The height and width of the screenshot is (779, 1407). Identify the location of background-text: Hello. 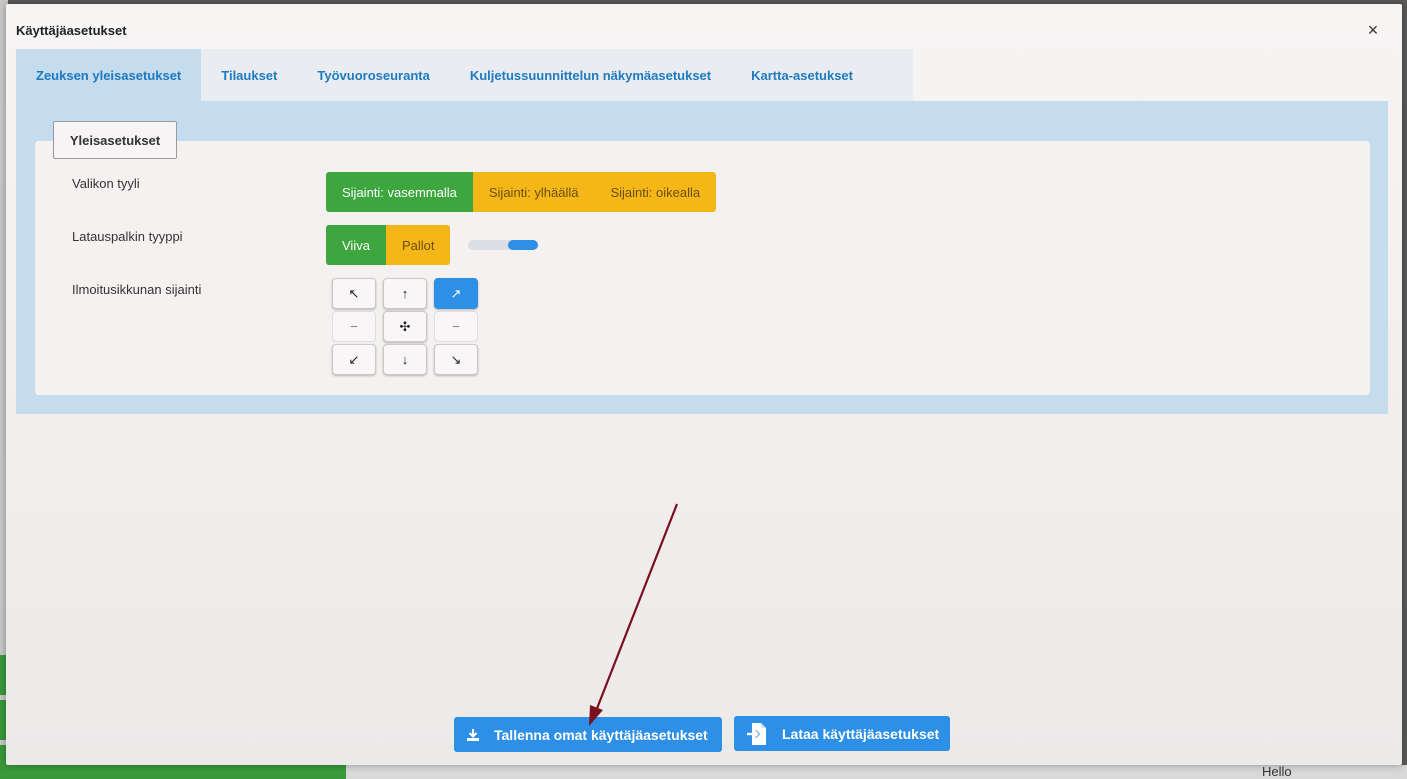
(1277, 771).